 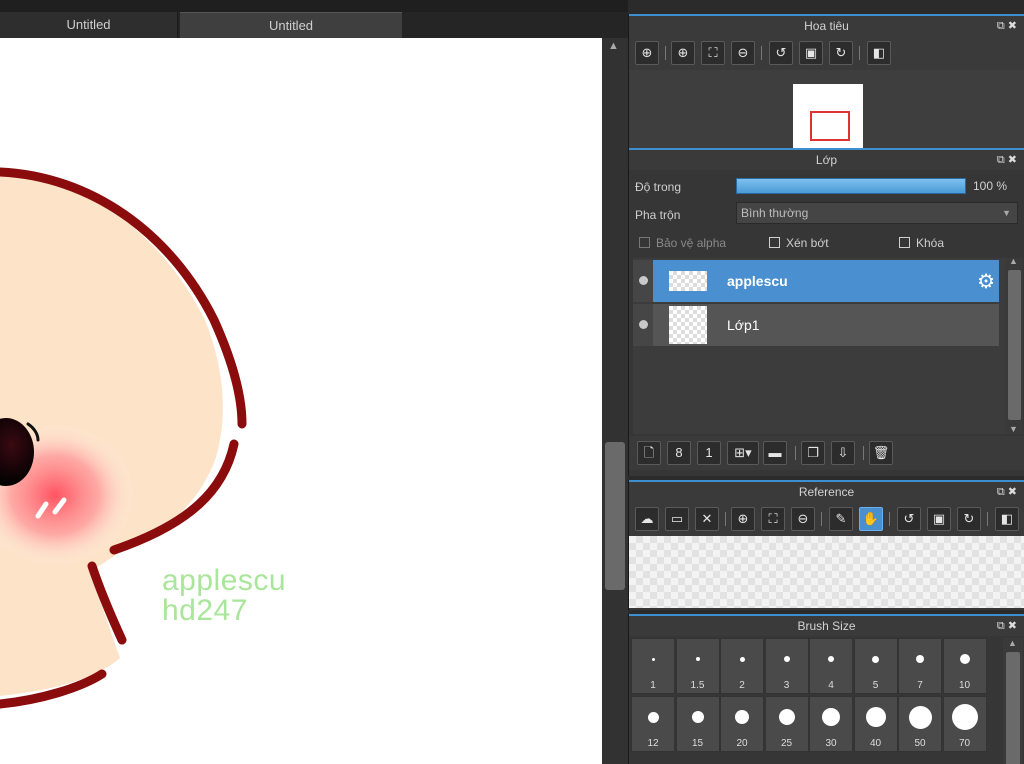 What do you see at coordinates (831, 666) in the screenshot?
I see `brush-size-option: 4` at bounding box center [831, 666].